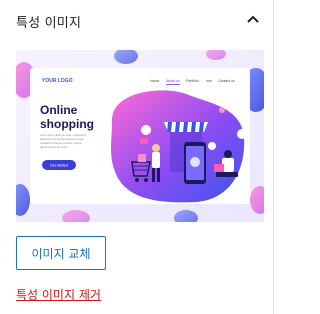  Describe the element at coordinates (61, 143) in the screenshot. I see `landing-body-line3: incididunt ut labore et dolore magna` at that location.